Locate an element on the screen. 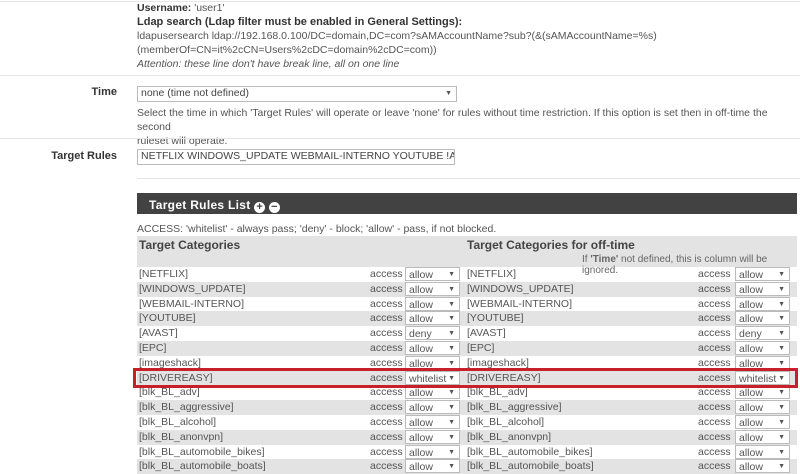  time-select-value: none (time not defined) is located at coordinates (195, 93).